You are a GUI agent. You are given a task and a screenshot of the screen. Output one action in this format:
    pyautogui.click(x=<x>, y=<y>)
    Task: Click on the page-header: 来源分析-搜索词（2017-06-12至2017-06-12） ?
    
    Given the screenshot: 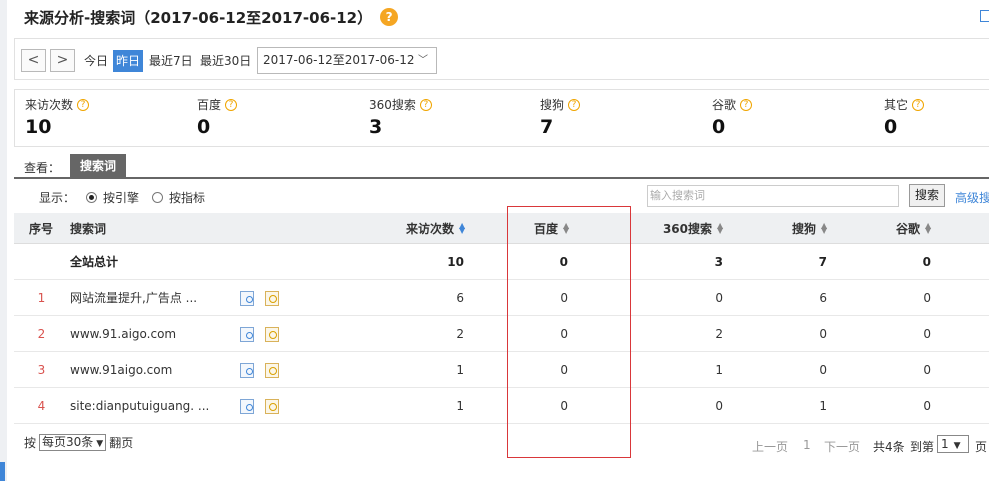 What is the action you would take?
    pyautogui.click(x=211, y=17)
    